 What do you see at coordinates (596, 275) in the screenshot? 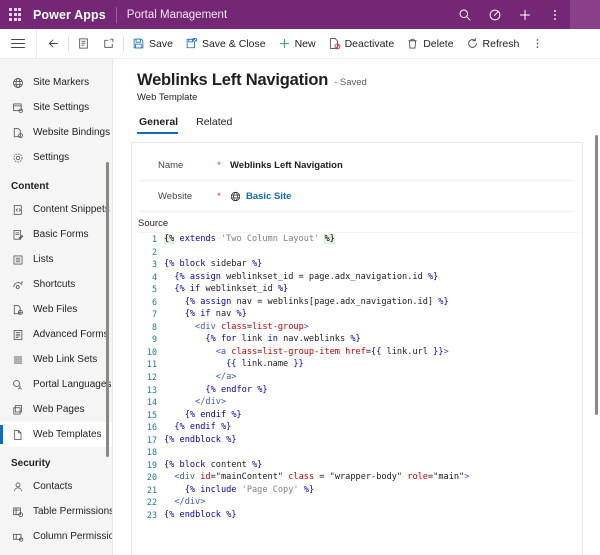
I see `form-scrollbar` at bounding box center [596, 275].